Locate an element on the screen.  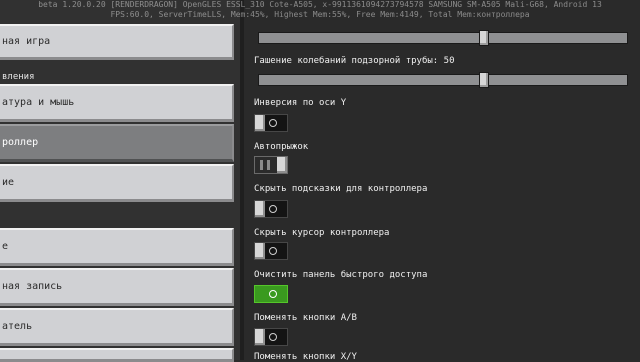
clear-hotbar-toggle is located at coordinates (271, 294).